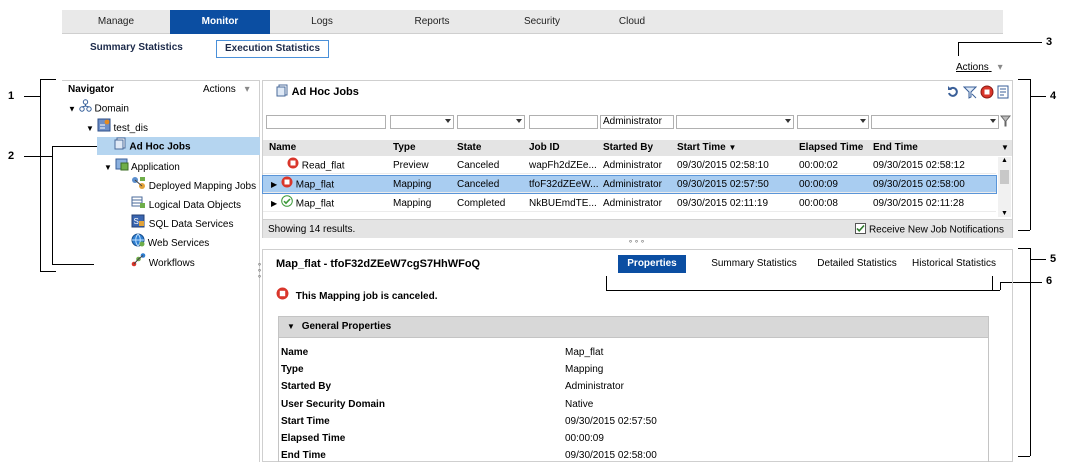 This screenshot has width=1065, height=464. I want to click on tab-reports: Reports, so click(432, 22).